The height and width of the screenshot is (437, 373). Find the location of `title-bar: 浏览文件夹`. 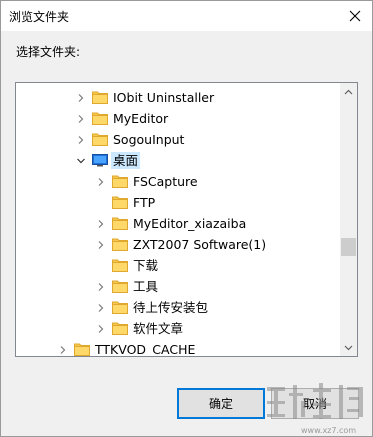

title-bar: 浏览文件夹 is located at coordinates (186, 16).